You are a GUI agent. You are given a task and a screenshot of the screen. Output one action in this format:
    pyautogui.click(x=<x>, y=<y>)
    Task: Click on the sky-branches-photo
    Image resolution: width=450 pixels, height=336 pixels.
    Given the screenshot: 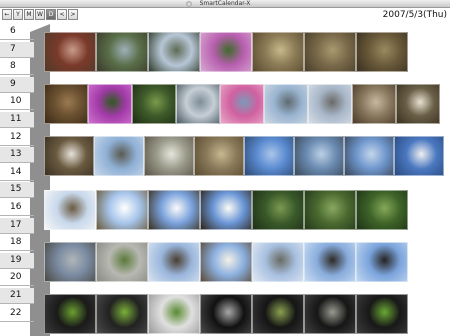 What is the action you would take?
    pyautogui.click(x=119, y=156)
    